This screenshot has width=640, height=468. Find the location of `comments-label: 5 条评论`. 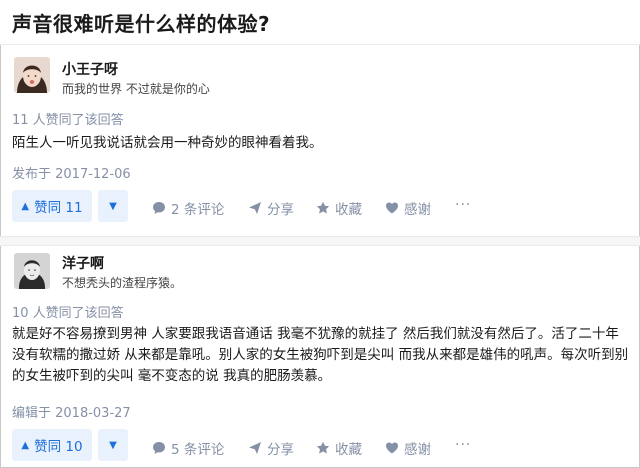

comments-label: 5 条评论 is located at coordinates (198, 450).